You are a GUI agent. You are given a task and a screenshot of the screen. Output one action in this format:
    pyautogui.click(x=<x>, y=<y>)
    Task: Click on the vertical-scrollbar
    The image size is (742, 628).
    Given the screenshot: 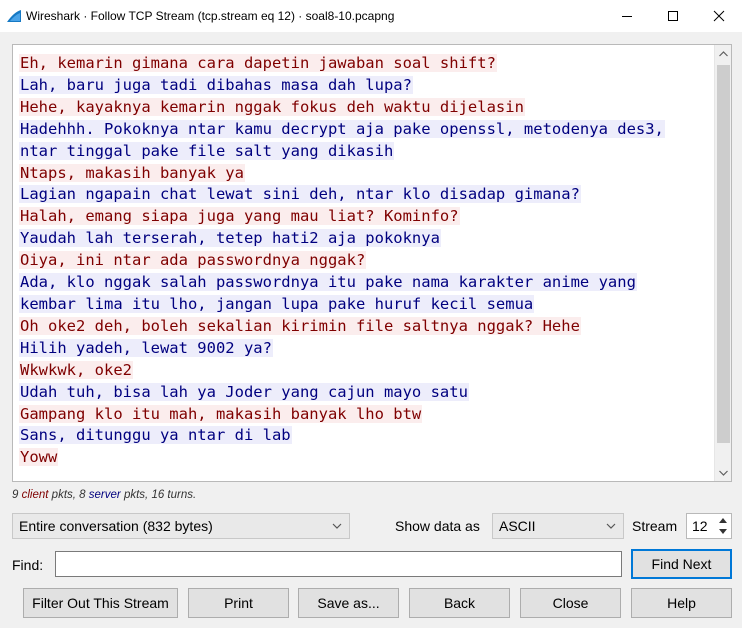 What is the action you would take?
    pyautogui.click(x=722, y=263)
    